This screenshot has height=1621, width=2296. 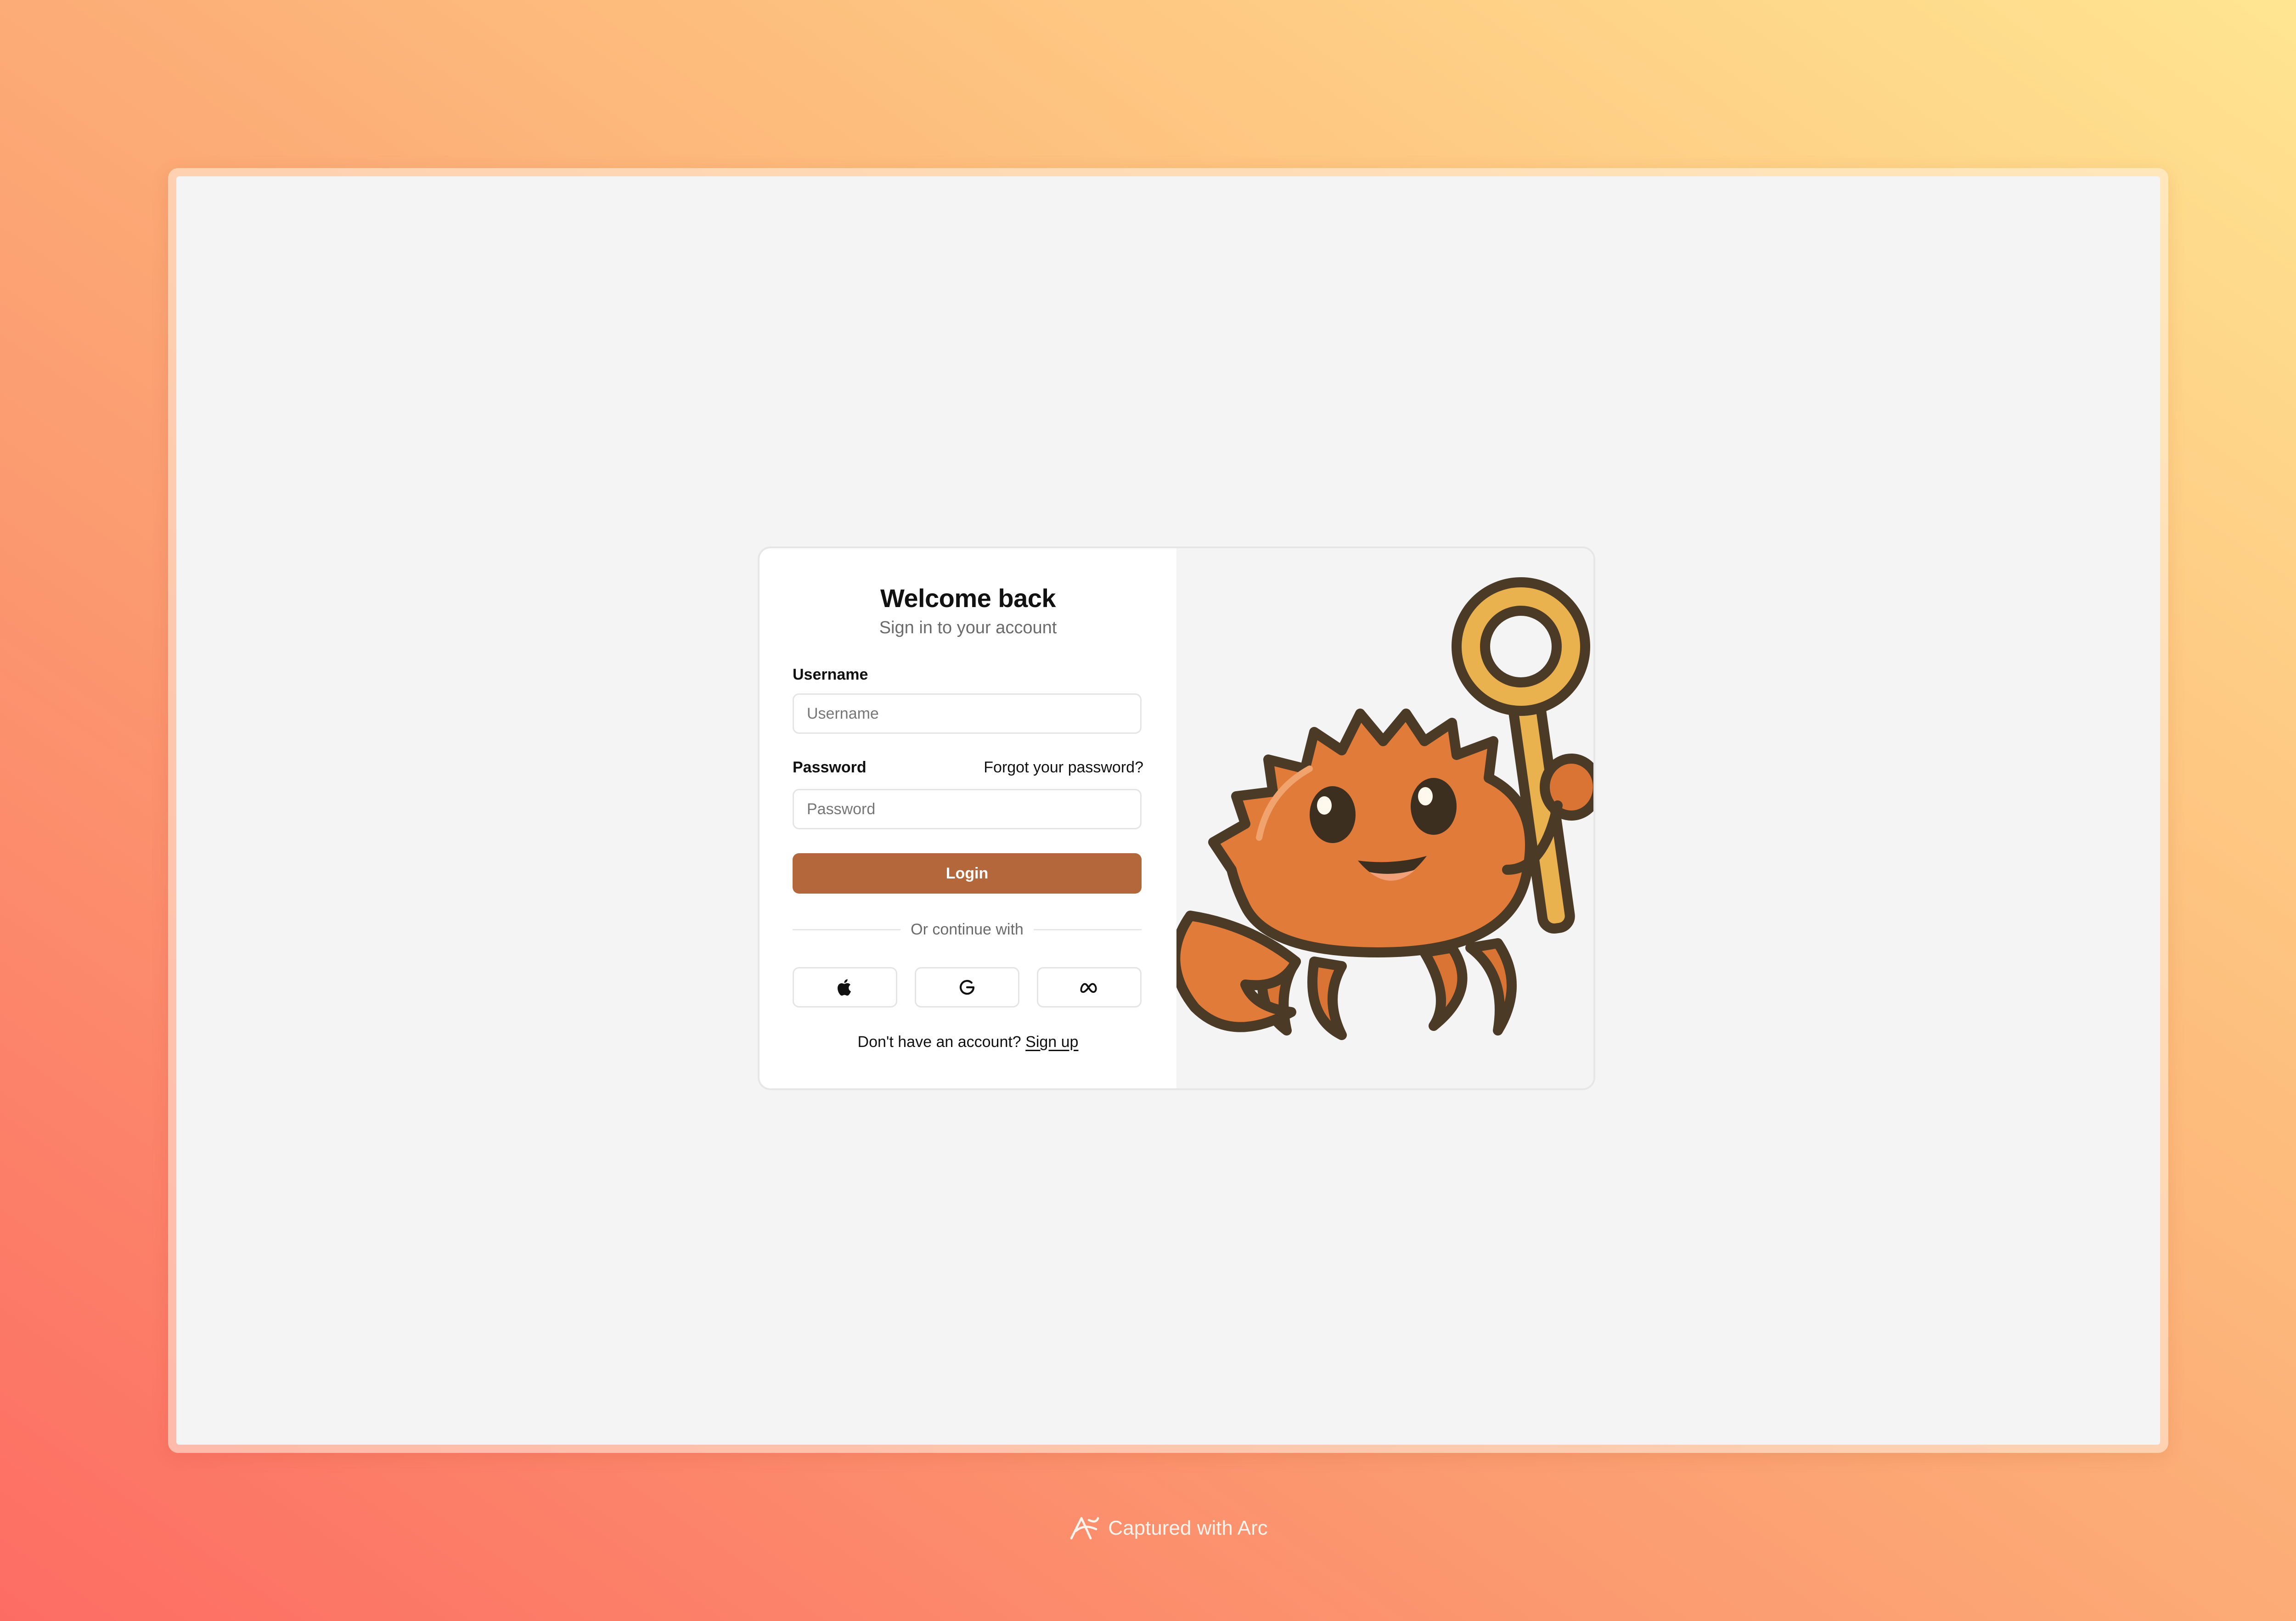 I want to click on google-icon, so click(x=967, y=987).